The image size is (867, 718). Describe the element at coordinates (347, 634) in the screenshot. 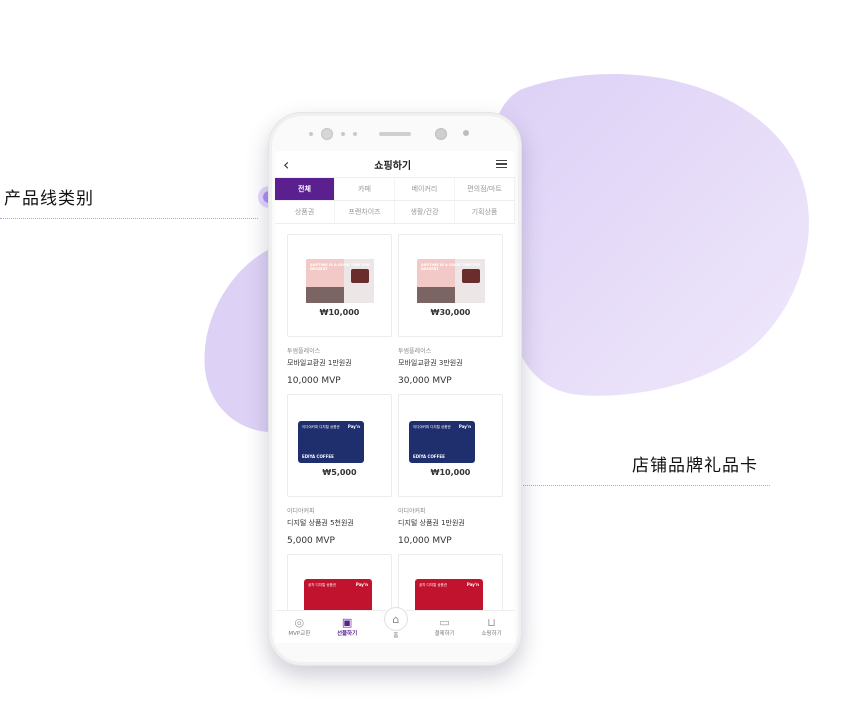

I see `nav-label: 선물하기` at that location.